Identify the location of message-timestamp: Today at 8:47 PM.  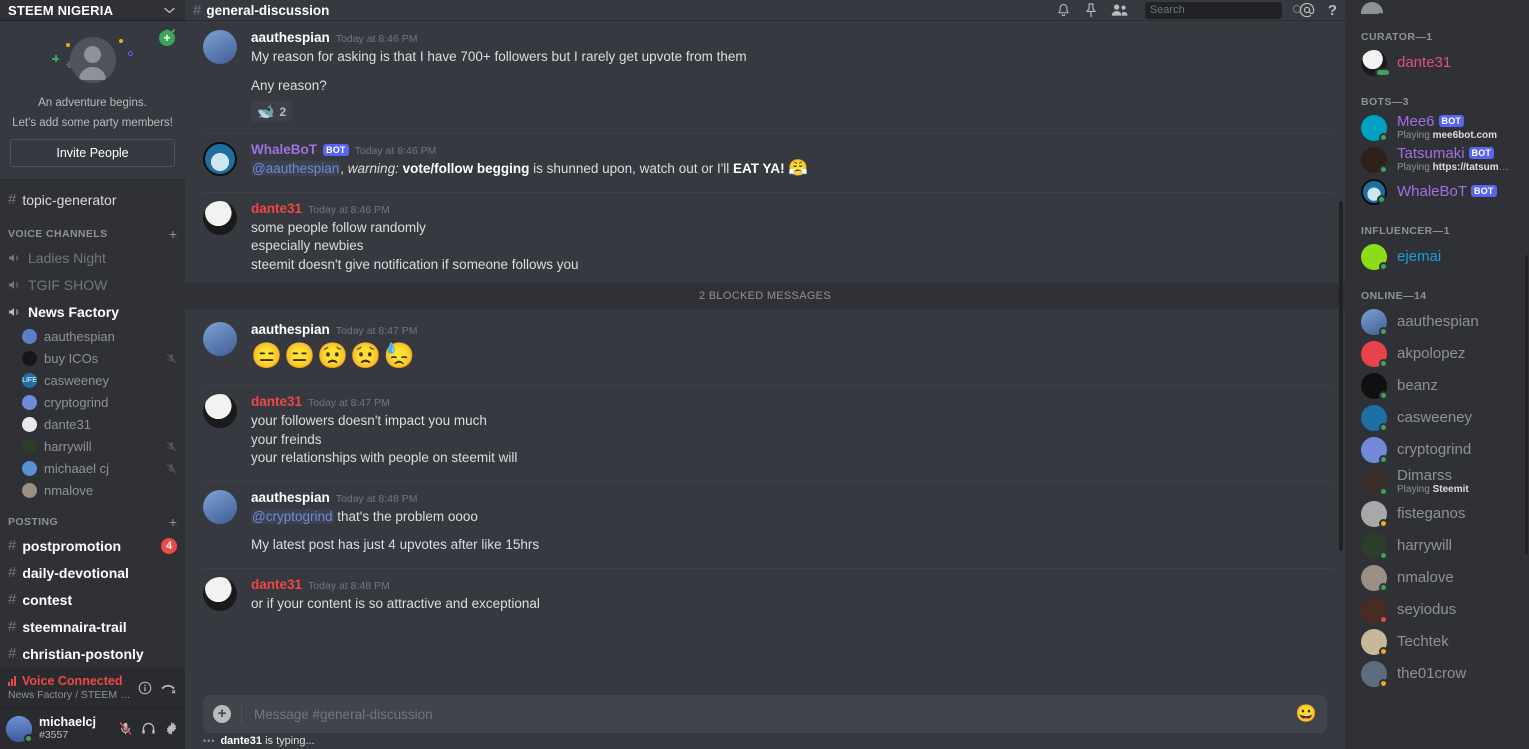
(349, 403).